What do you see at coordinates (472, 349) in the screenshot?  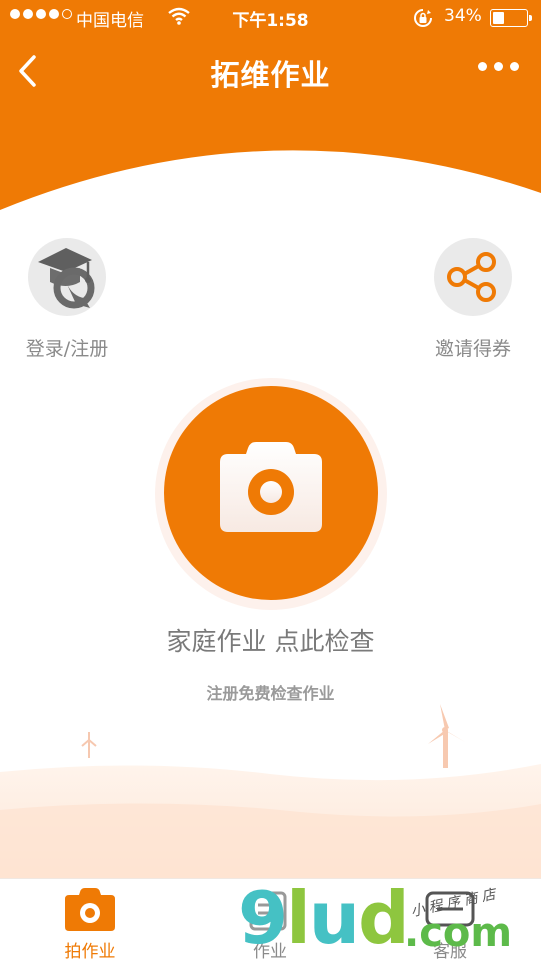 I see `invite-coupon-label: 邀请得券` at bounding box center [472, 349].